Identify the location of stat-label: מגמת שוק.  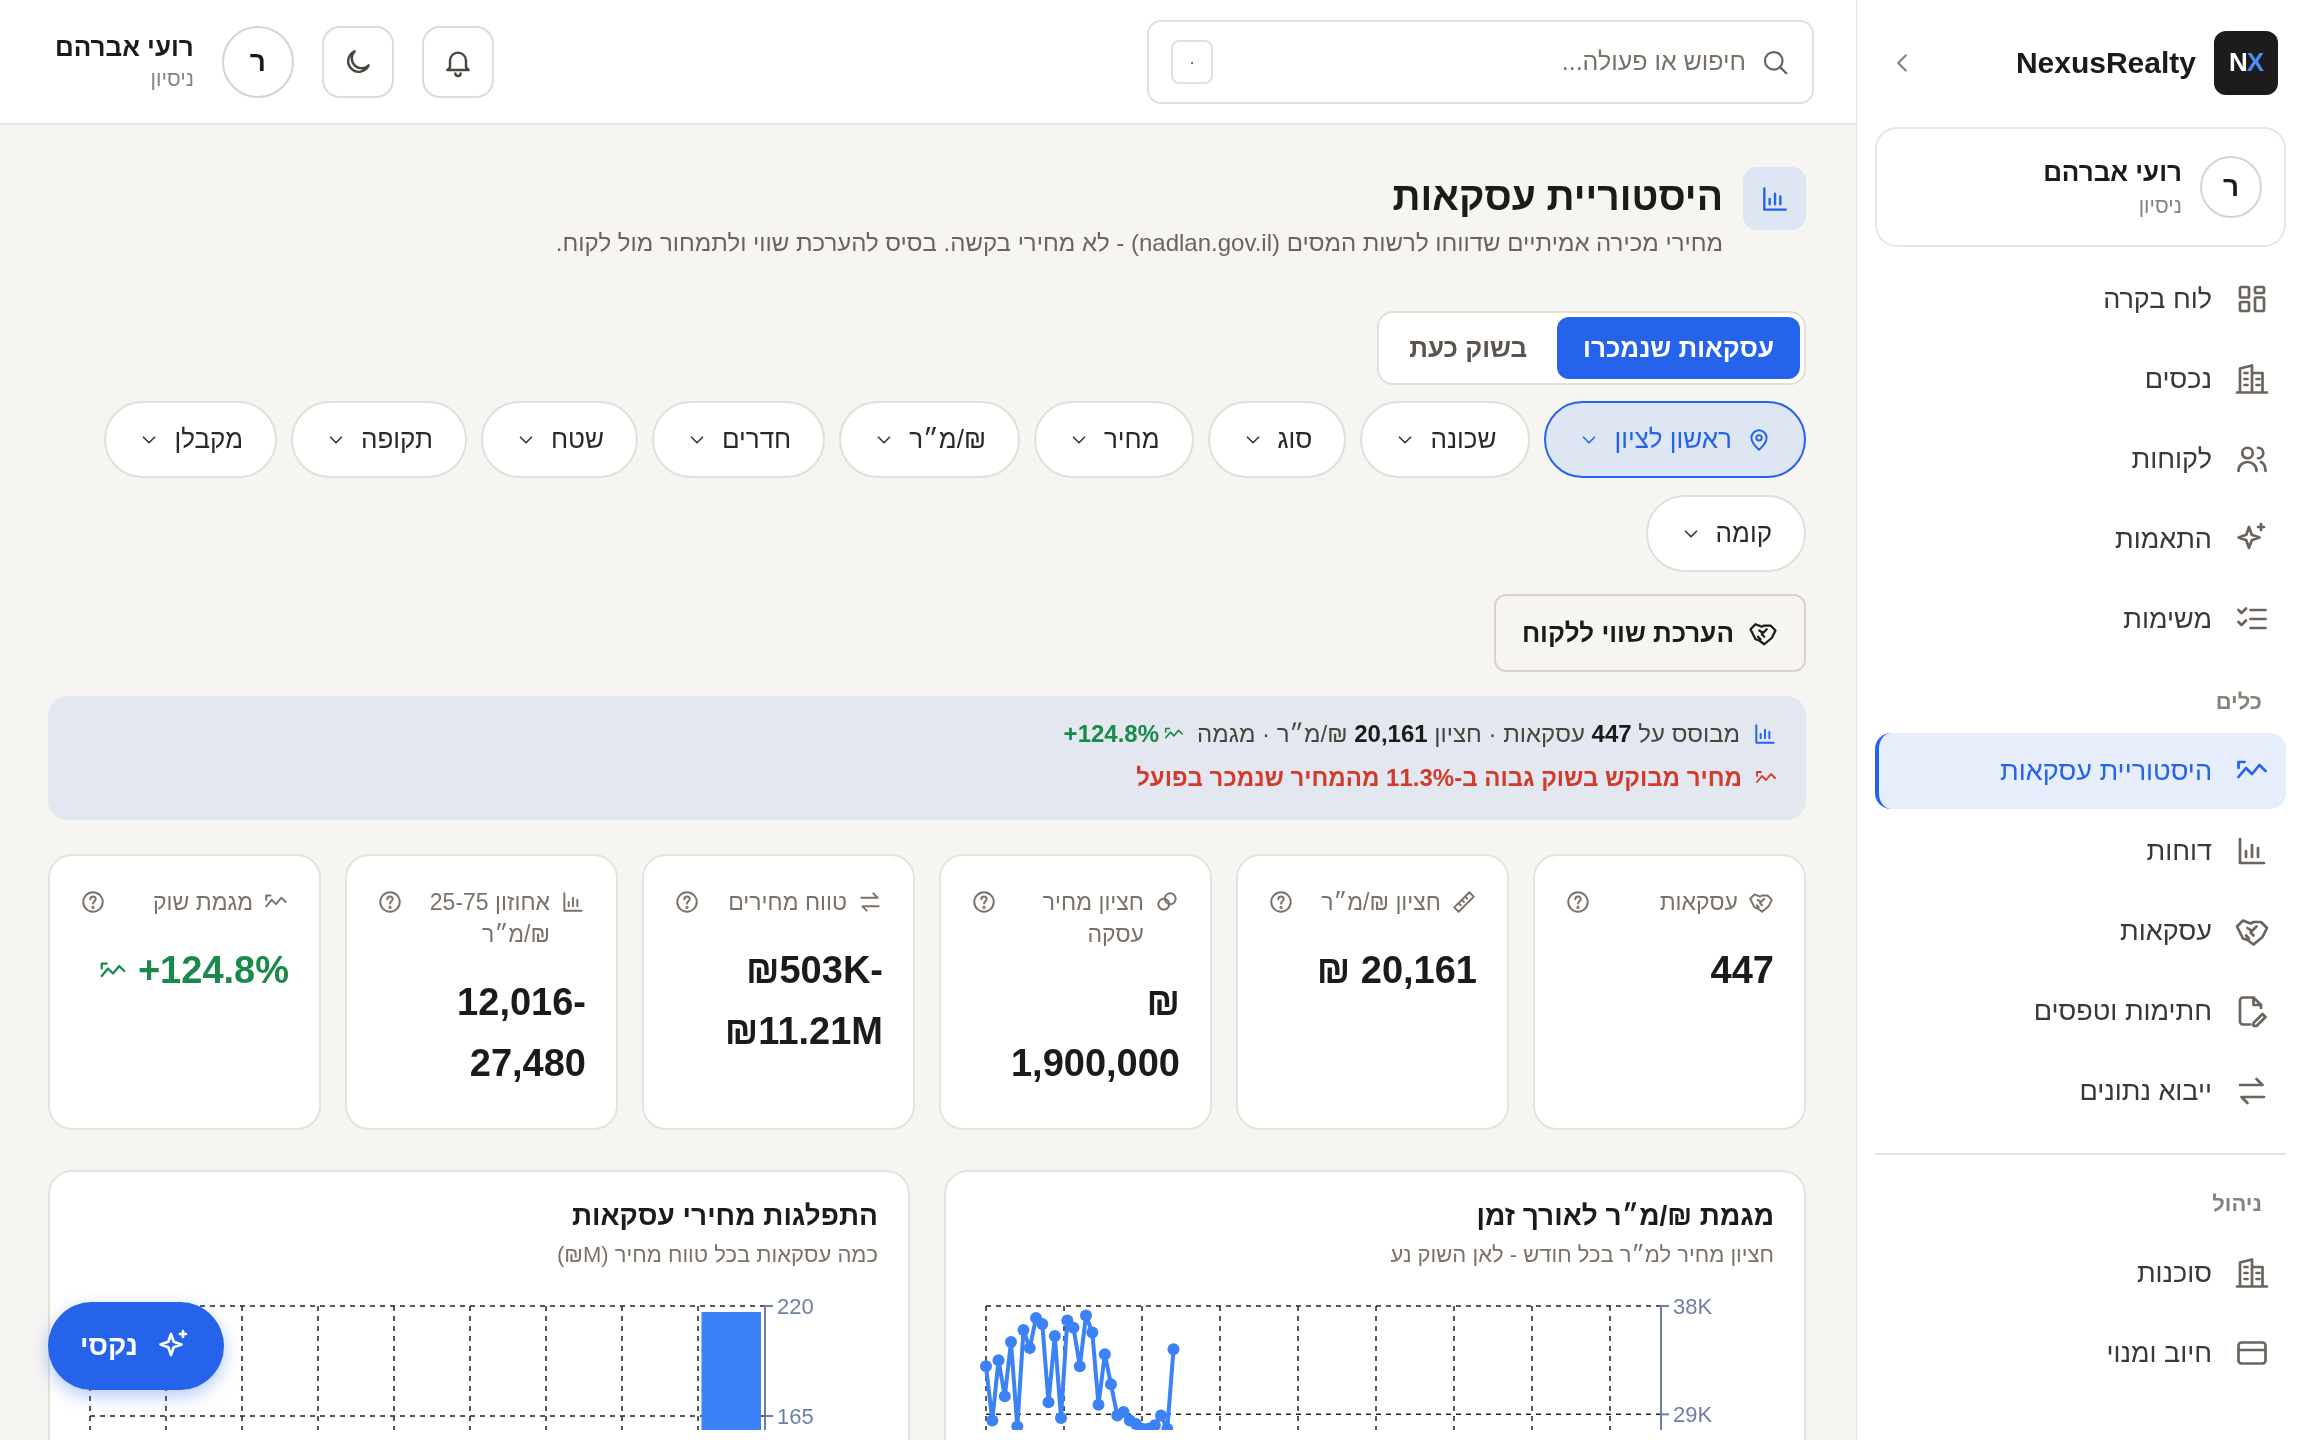
(202, 902).